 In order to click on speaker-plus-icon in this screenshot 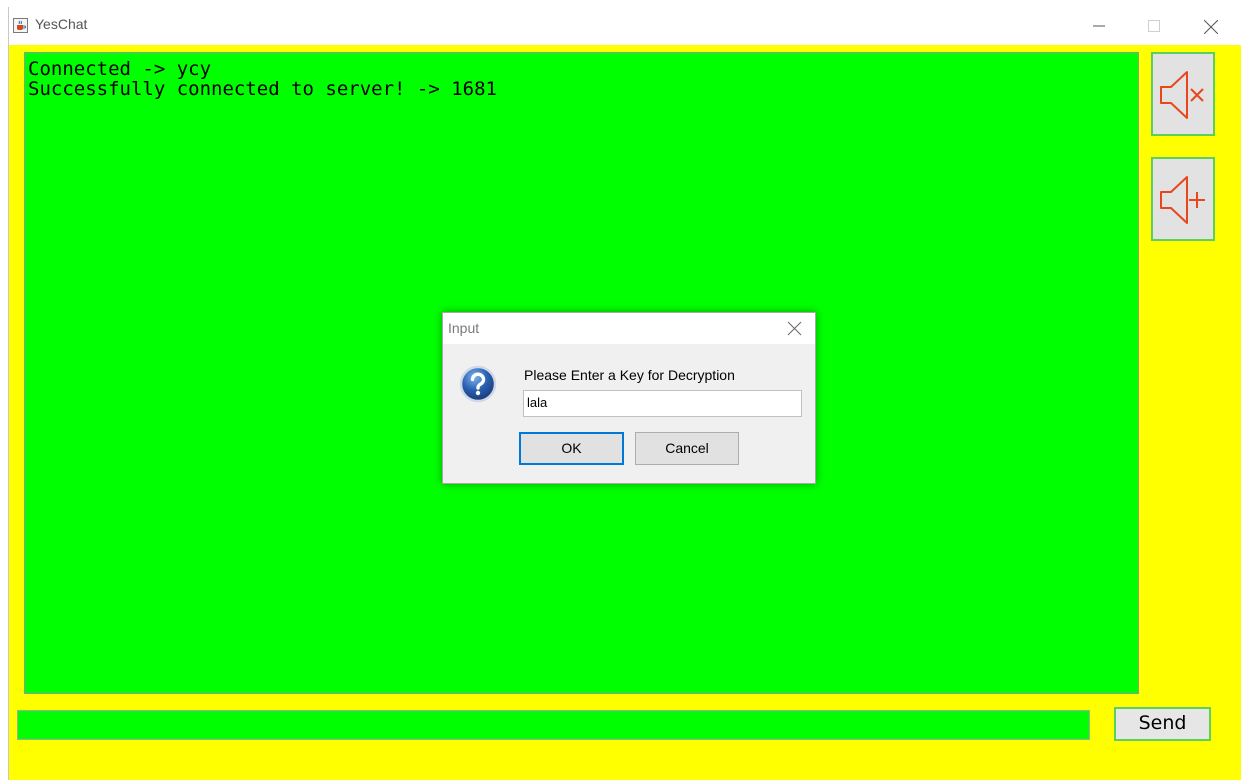, I will do `click(1182, 200)`.